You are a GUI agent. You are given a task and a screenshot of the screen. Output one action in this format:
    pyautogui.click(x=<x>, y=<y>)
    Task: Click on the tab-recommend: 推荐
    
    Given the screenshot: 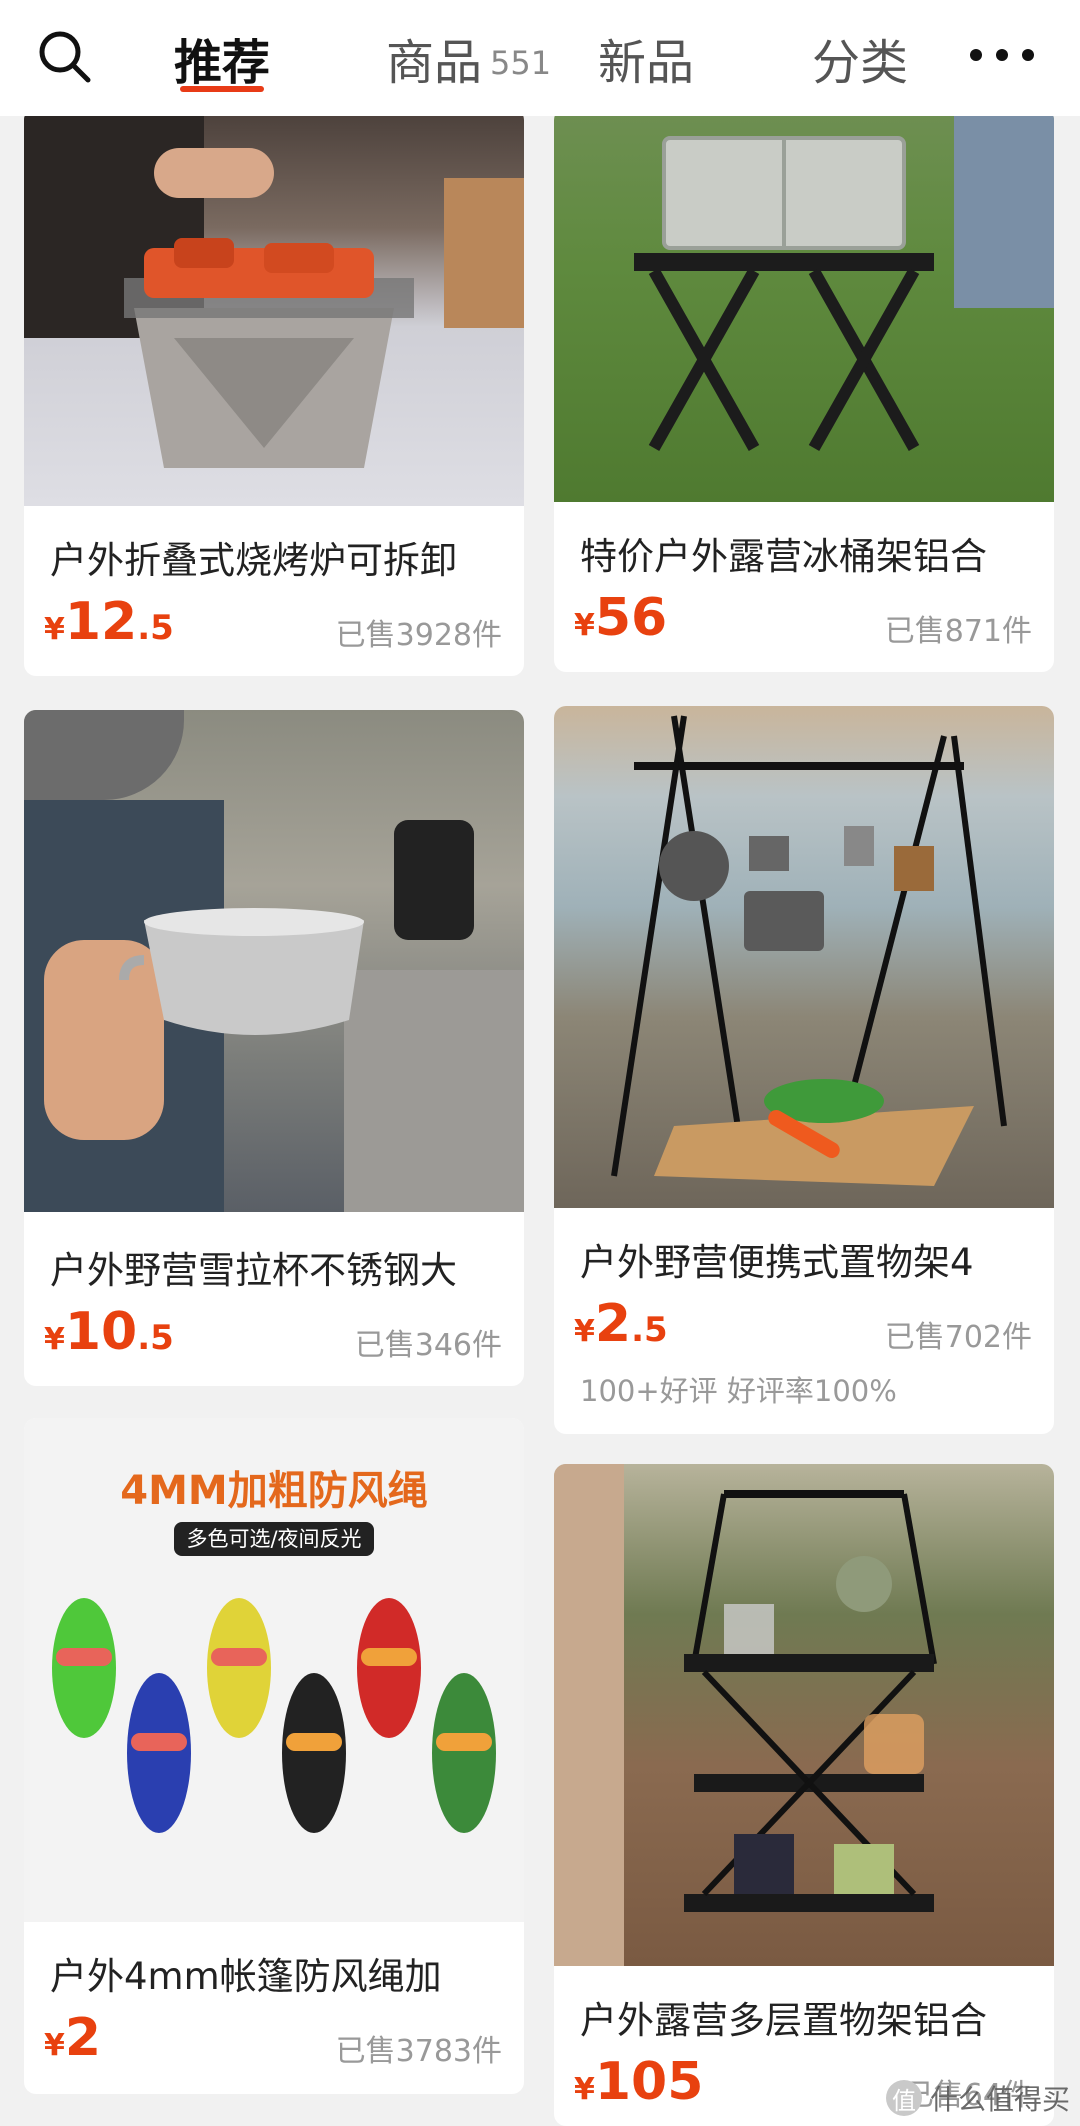 What is the action you would take?
    pyautogui.click(x=222, y=58)
    